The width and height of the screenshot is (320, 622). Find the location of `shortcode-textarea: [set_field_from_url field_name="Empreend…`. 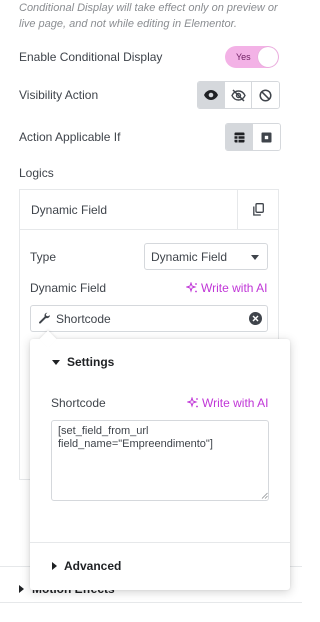

shortcode-textarea: [set_field_from_url field_name="Empreend… is located at coordinates (160, 460).